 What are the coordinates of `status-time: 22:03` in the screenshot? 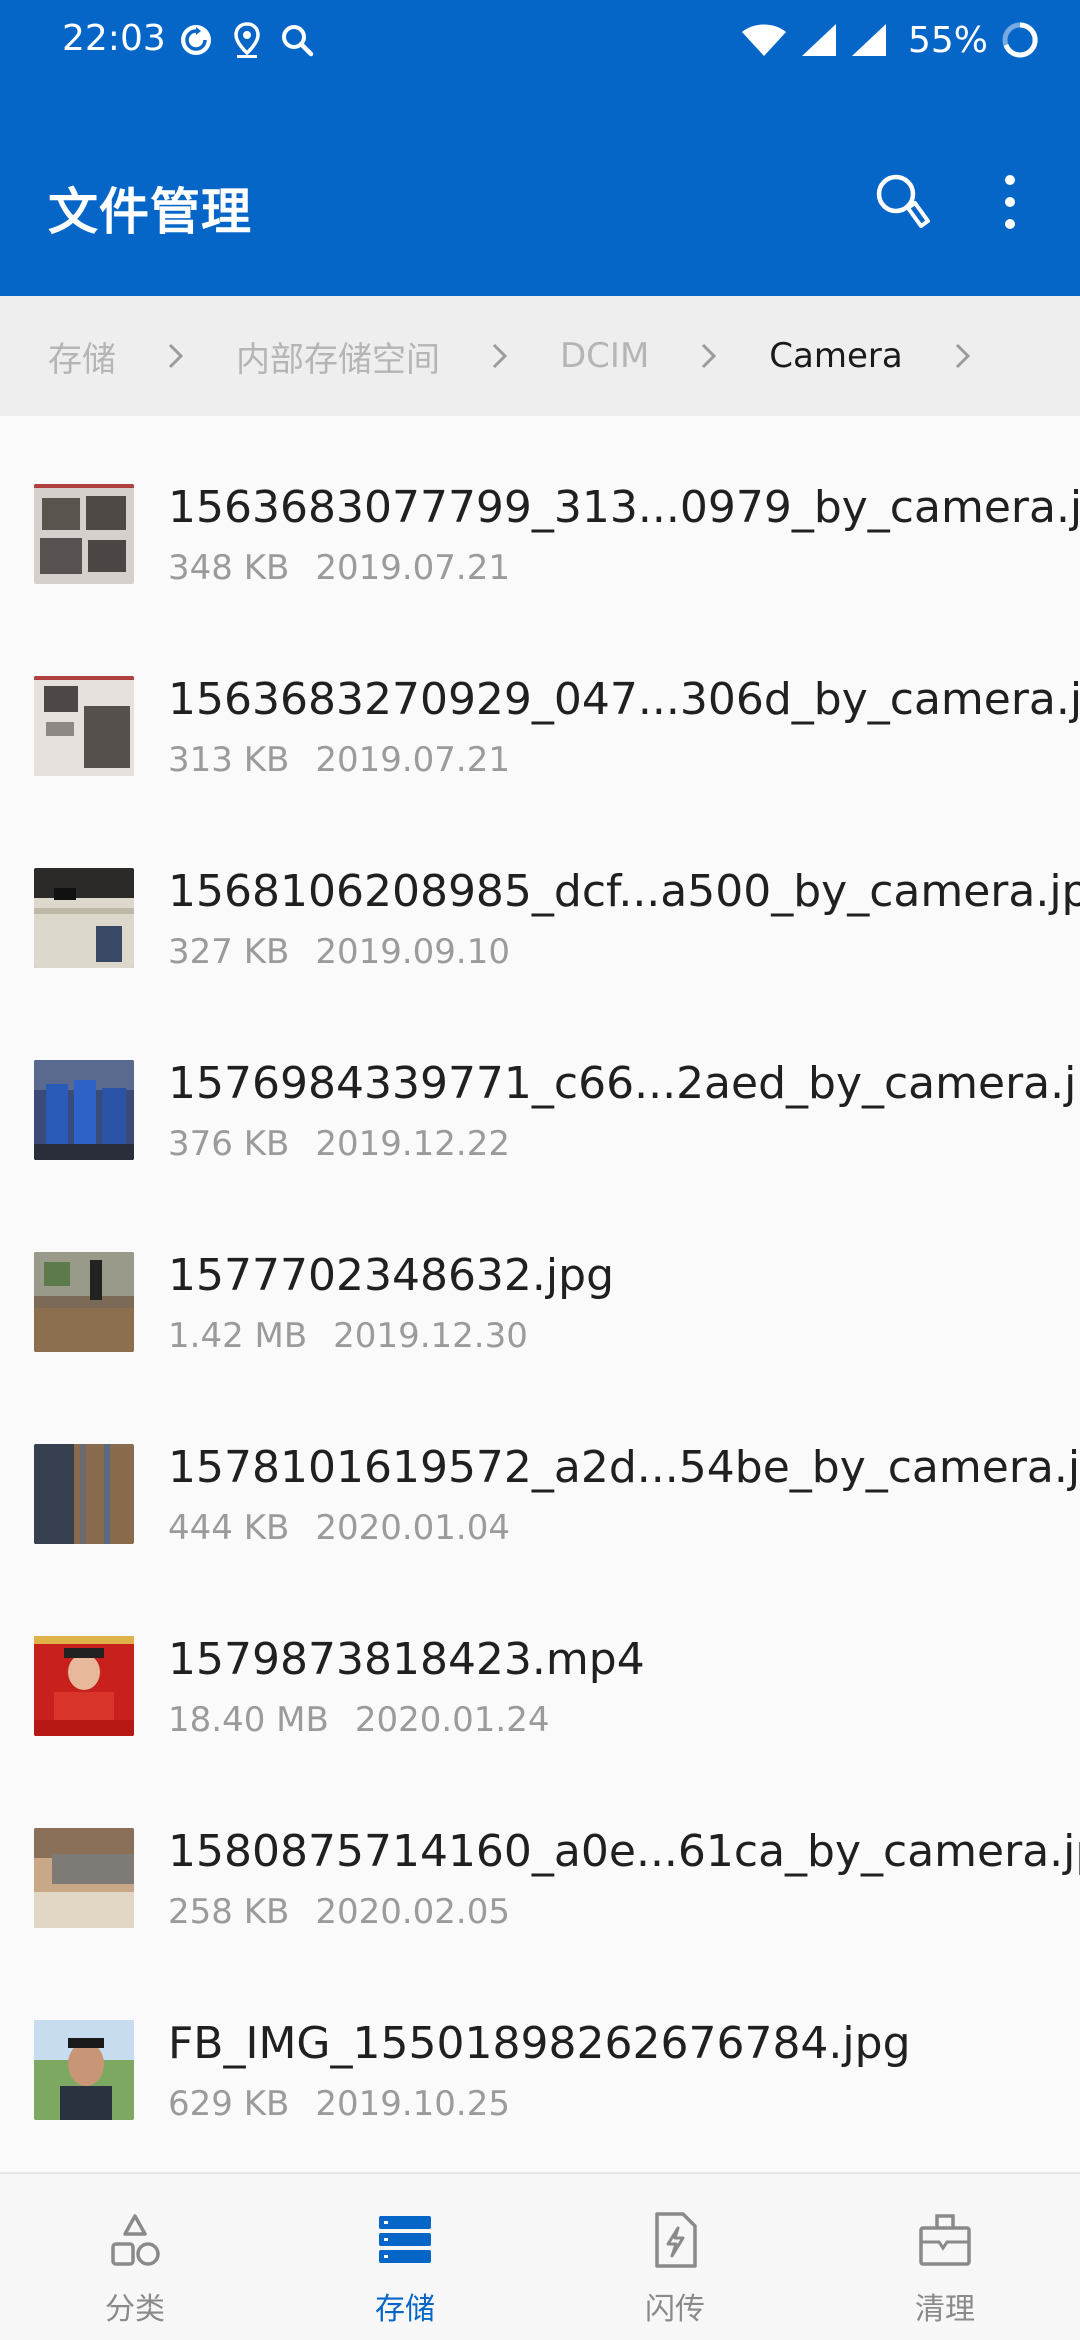 It's located at (114, 38).